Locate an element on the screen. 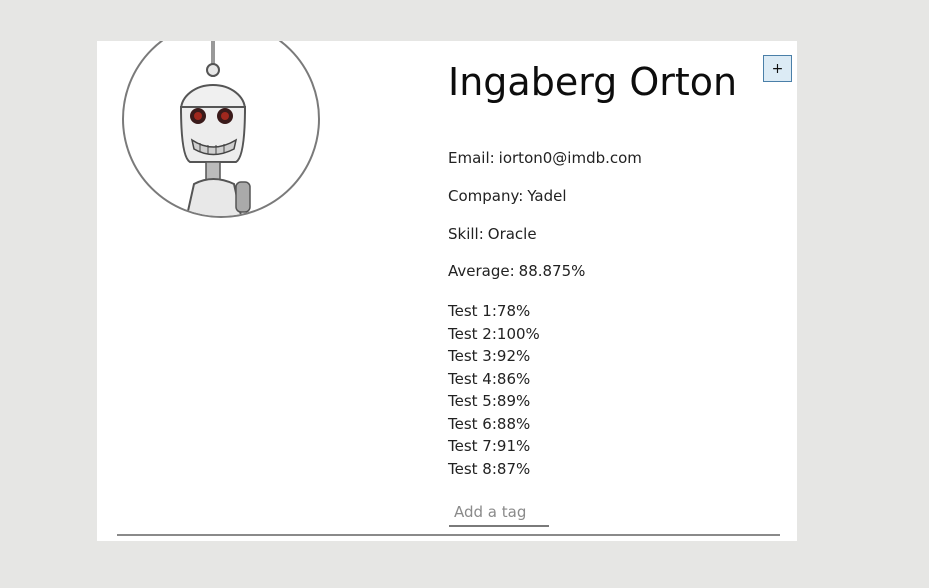  grade-label: Test 3: is located at coordinates (472, 356).